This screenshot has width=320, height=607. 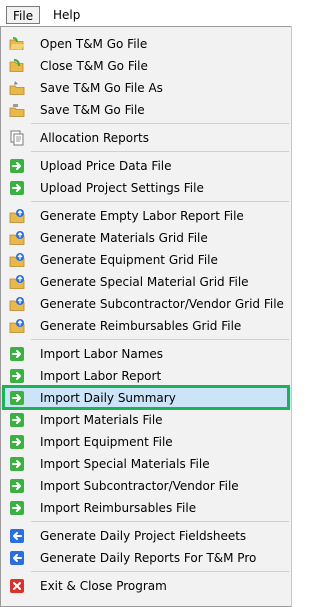 I want to click on menu-item-generate-reimbursables-grid-file: Generate Reimbursables Grid File, so click(x=146, y=326).